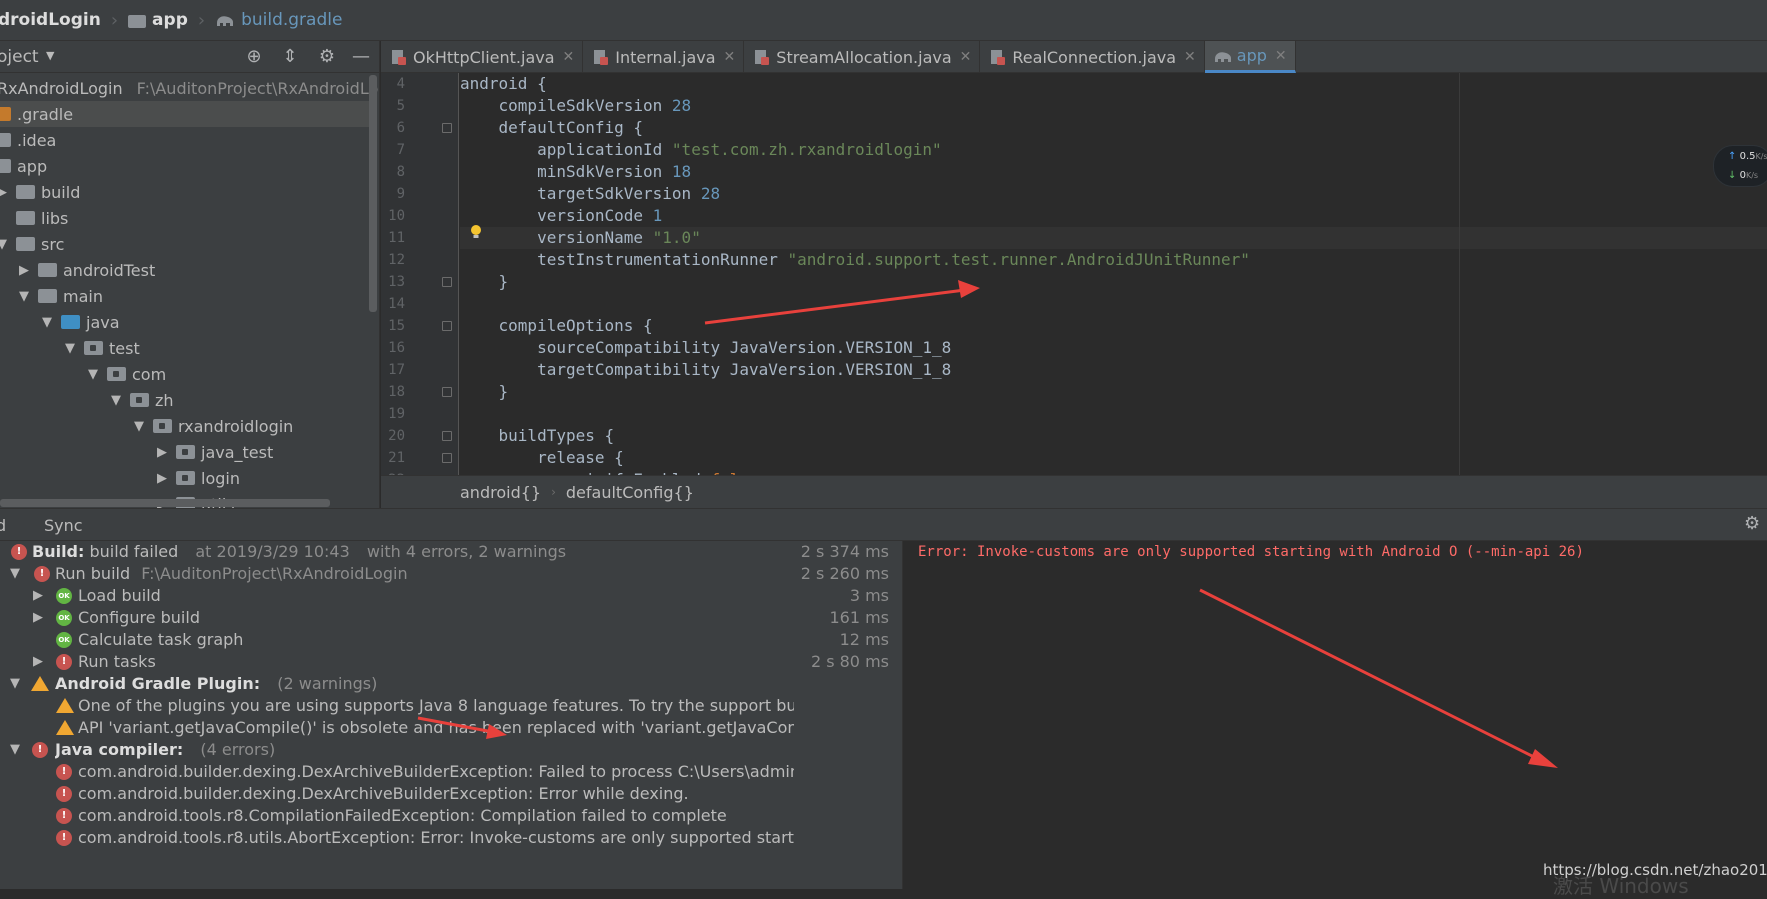 The width and height of the screenshot is (1767, 899). What do you see at coordinates (1092, 57) in the screenshot?
I see `tab-realconnection: RealConnection.java ✕` at bounding box center [1092, 57].